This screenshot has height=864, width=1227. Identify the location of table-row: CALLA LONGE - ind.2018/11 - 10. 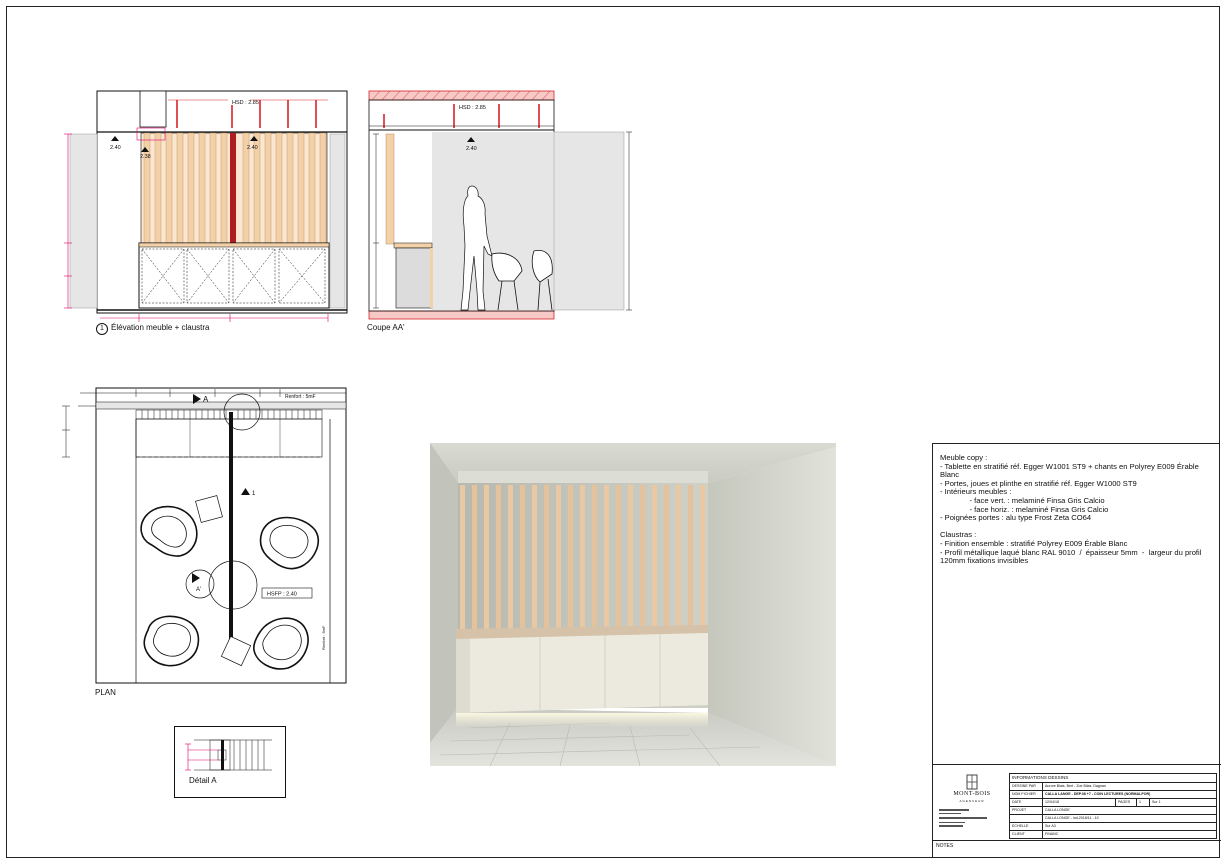
(1113, 819).